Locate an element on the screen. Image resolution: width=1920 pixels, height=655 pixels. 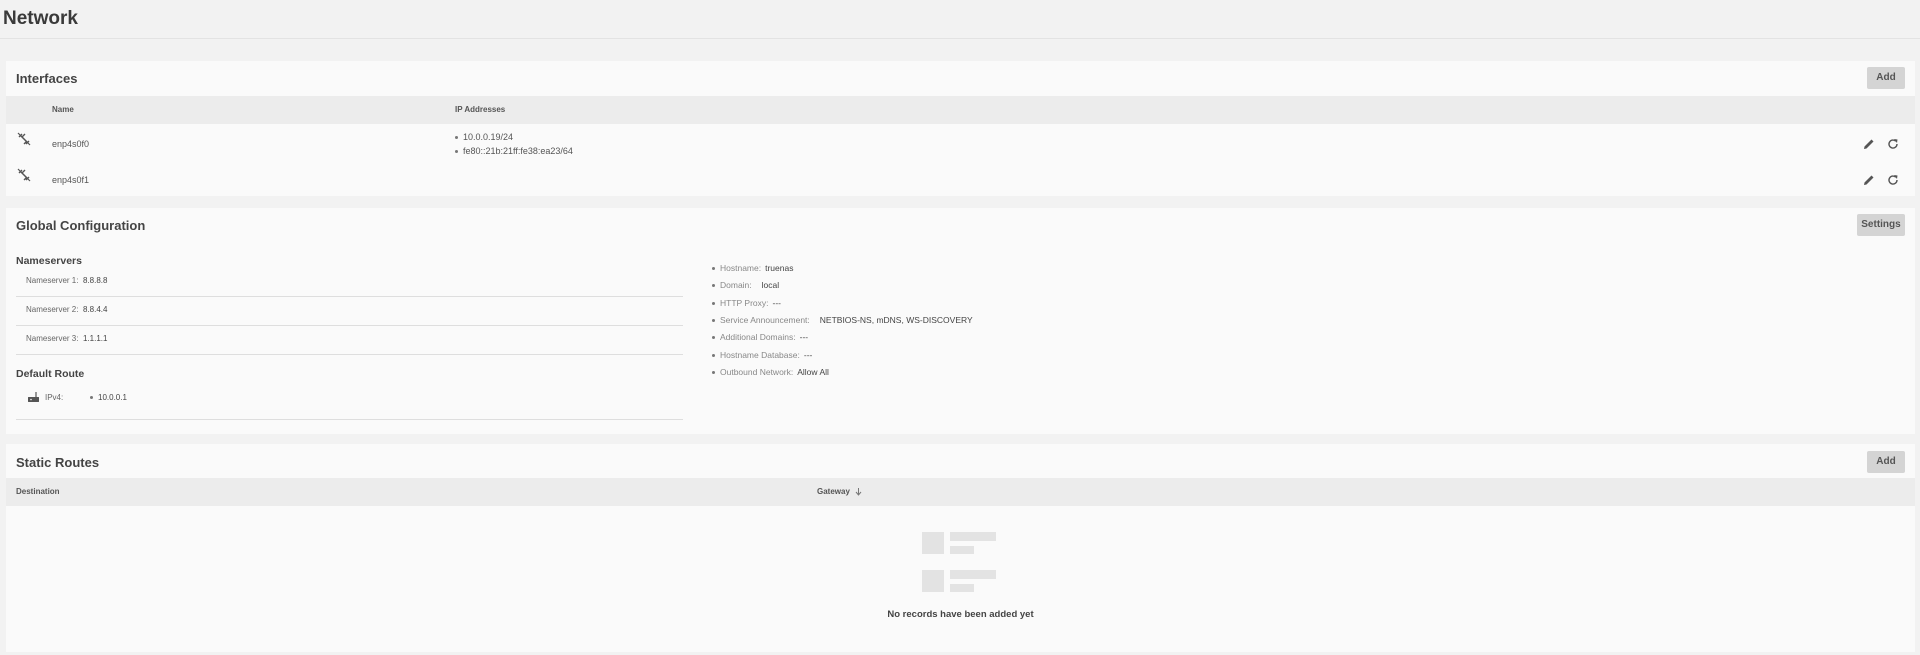
info-label: Domain: is located at coordinates (736, 285).